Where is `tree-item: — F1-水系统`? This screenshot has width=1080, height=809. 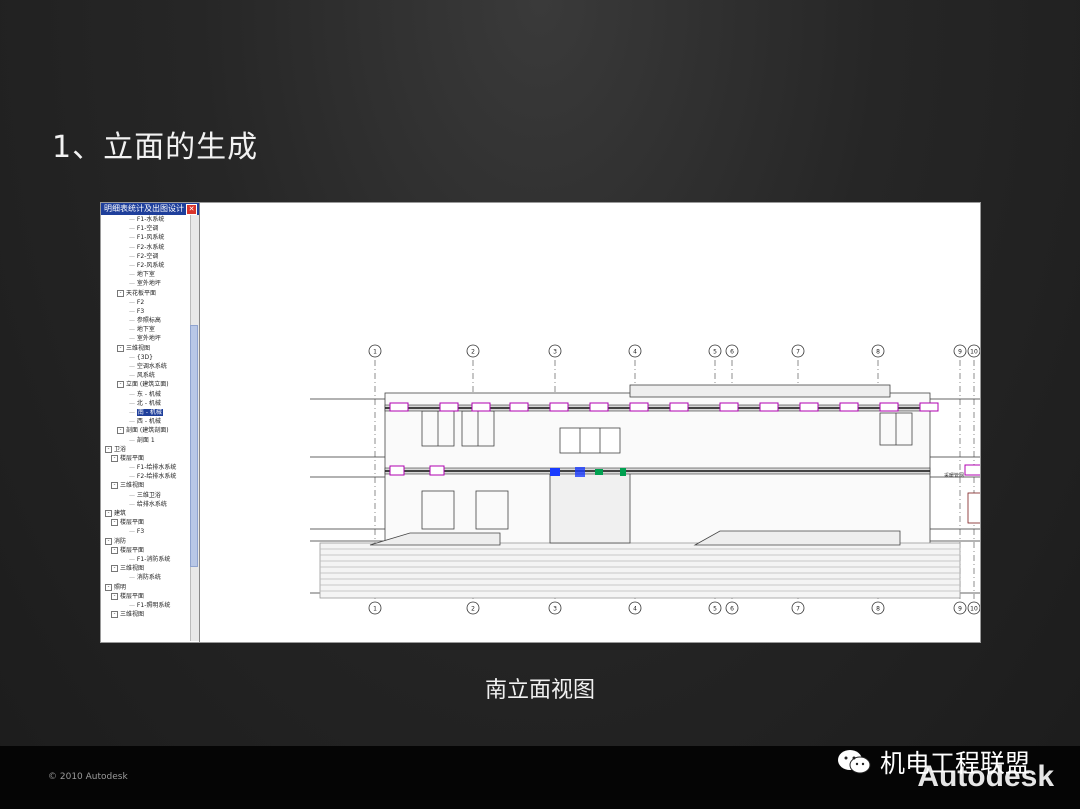
tree-item: — F1-水系统 is located at coordinates (150, 219).